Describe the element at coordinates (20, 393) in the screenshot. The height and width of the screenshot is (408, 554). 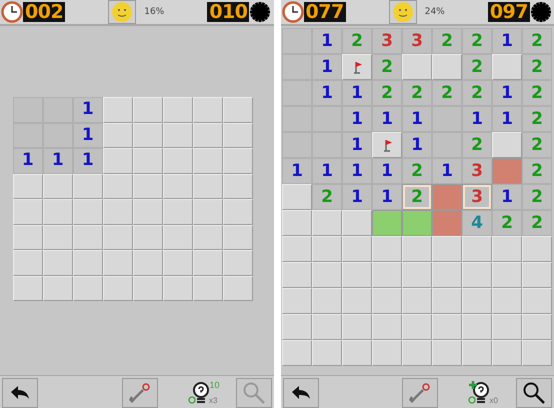
I see `undo-button` at that location.